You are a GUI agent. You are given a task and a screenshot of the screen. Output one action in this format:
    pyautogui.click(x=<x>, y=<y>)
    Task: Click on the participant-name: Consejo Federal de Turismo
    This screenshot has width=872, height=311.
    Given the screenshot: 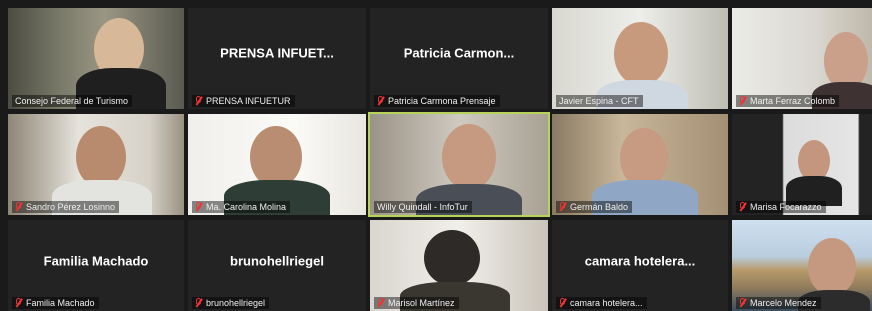 What is the action you would take?
    pyautogui.click(x=72, y=101)
    